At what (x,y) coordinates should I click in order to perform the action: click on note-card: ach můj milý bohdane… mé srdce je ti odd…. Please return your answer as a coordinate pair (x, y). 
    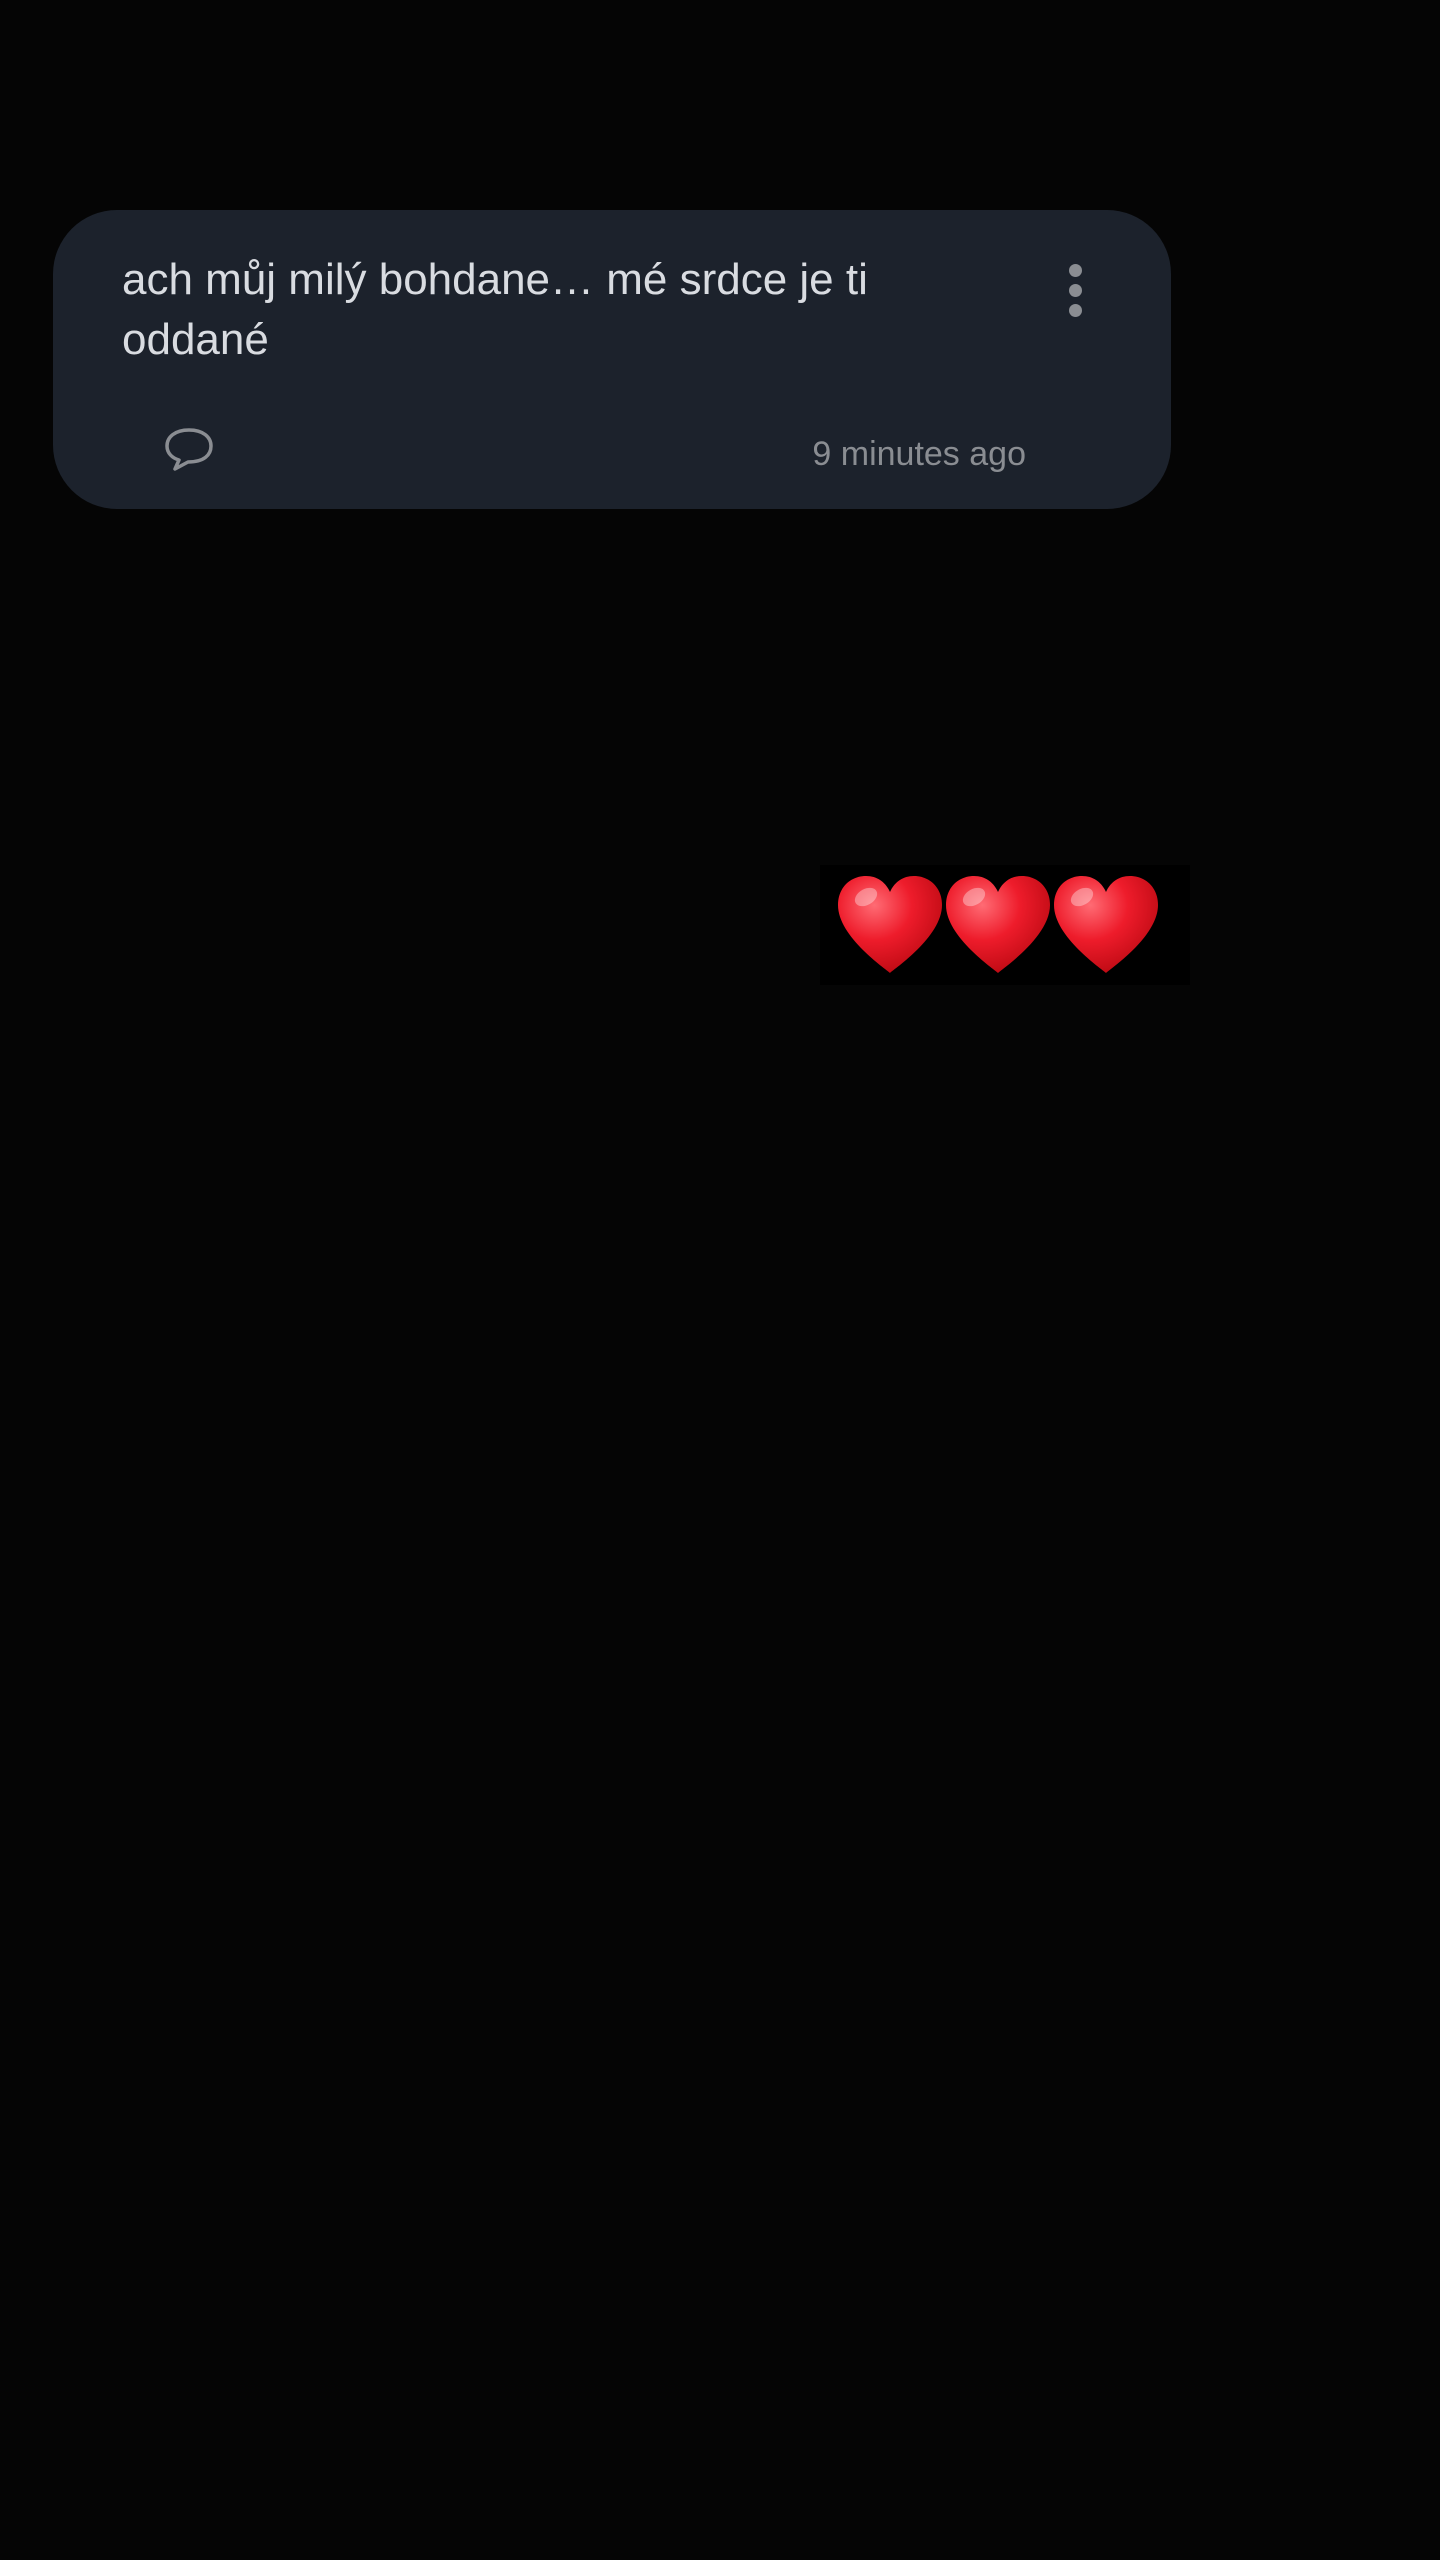
    Looking at the image, I should click on (612, 359).